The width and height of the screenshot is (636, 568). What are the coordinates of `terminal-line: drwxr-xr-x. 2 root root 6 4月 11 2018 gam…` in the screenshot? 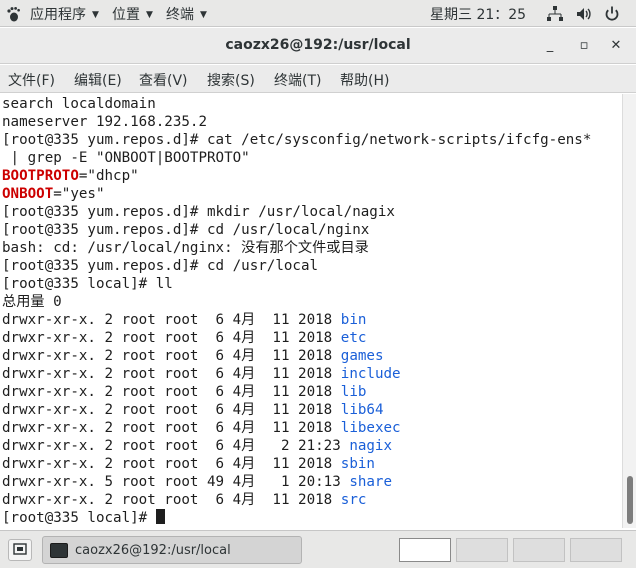 It's located at (193, 356).